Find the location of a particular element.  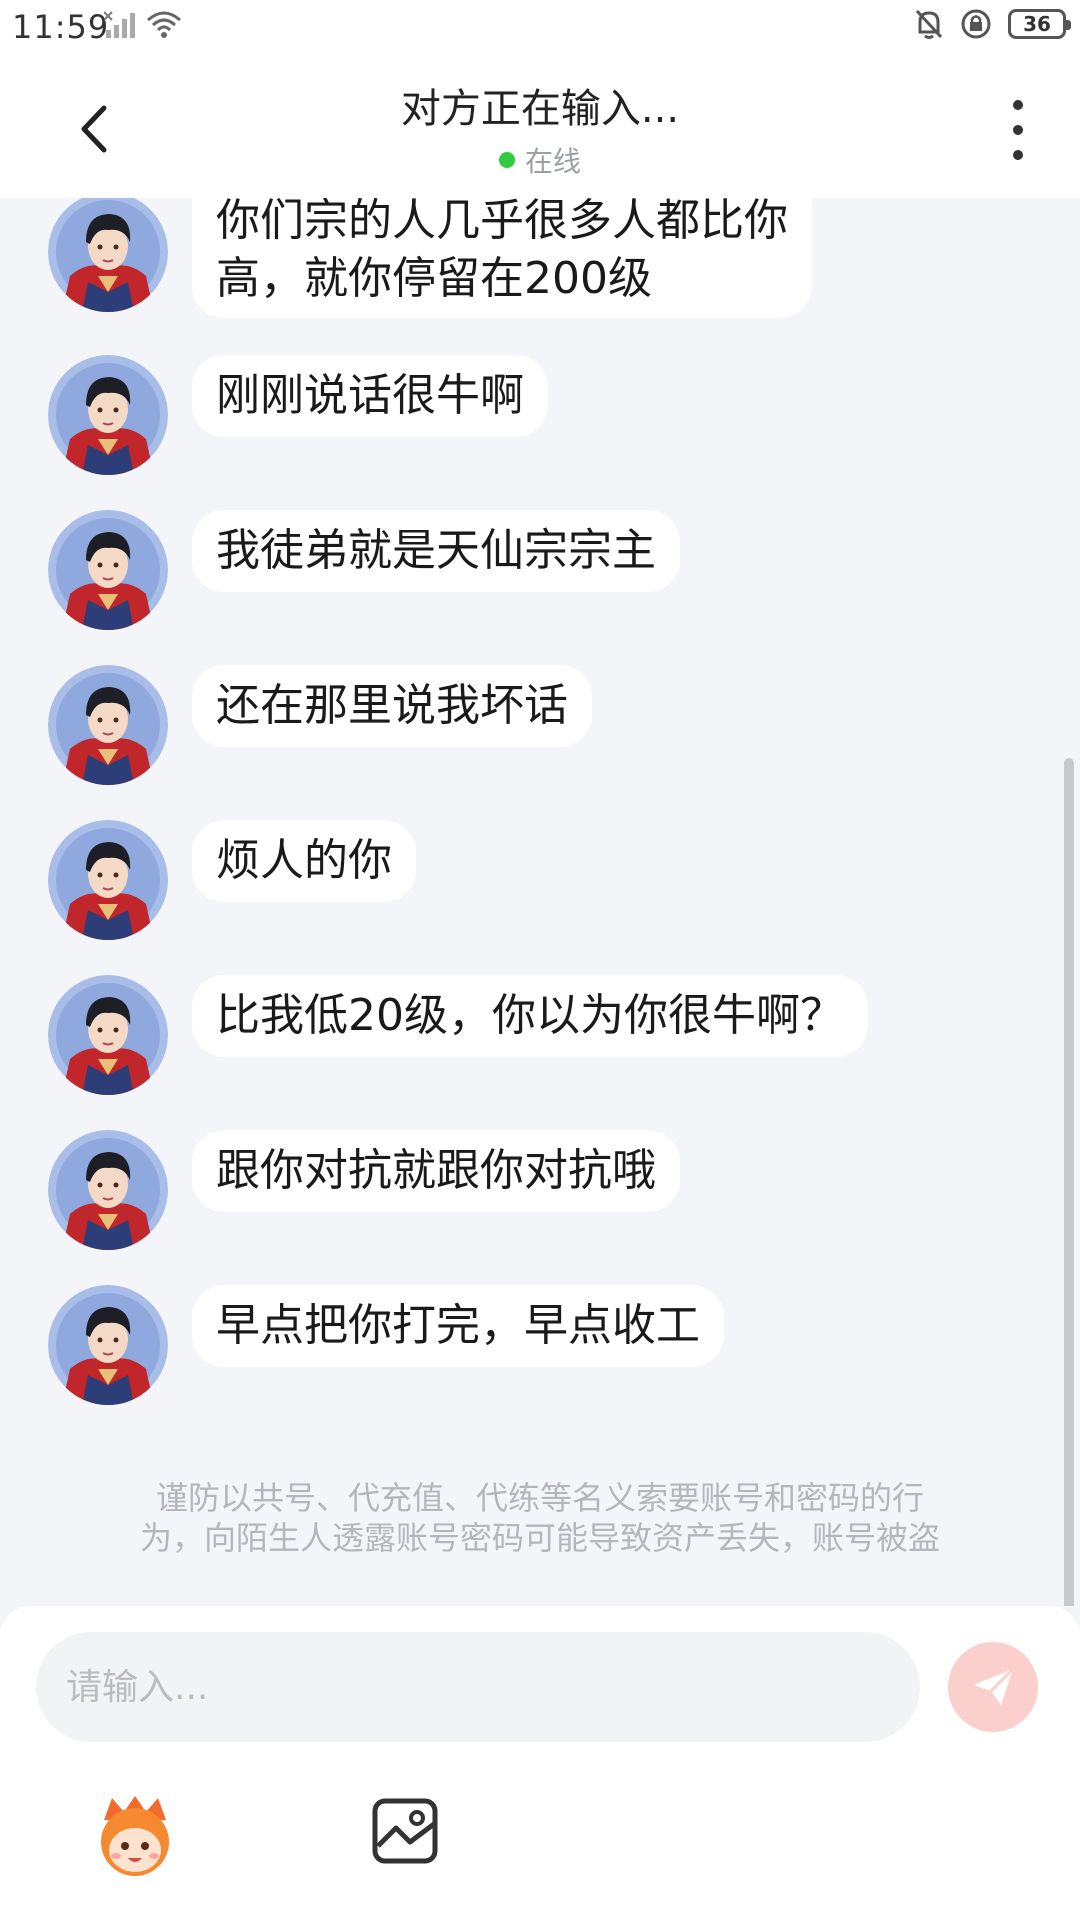

title-area: 对方正在输入... 在线 is located at coordinates (540, 128).